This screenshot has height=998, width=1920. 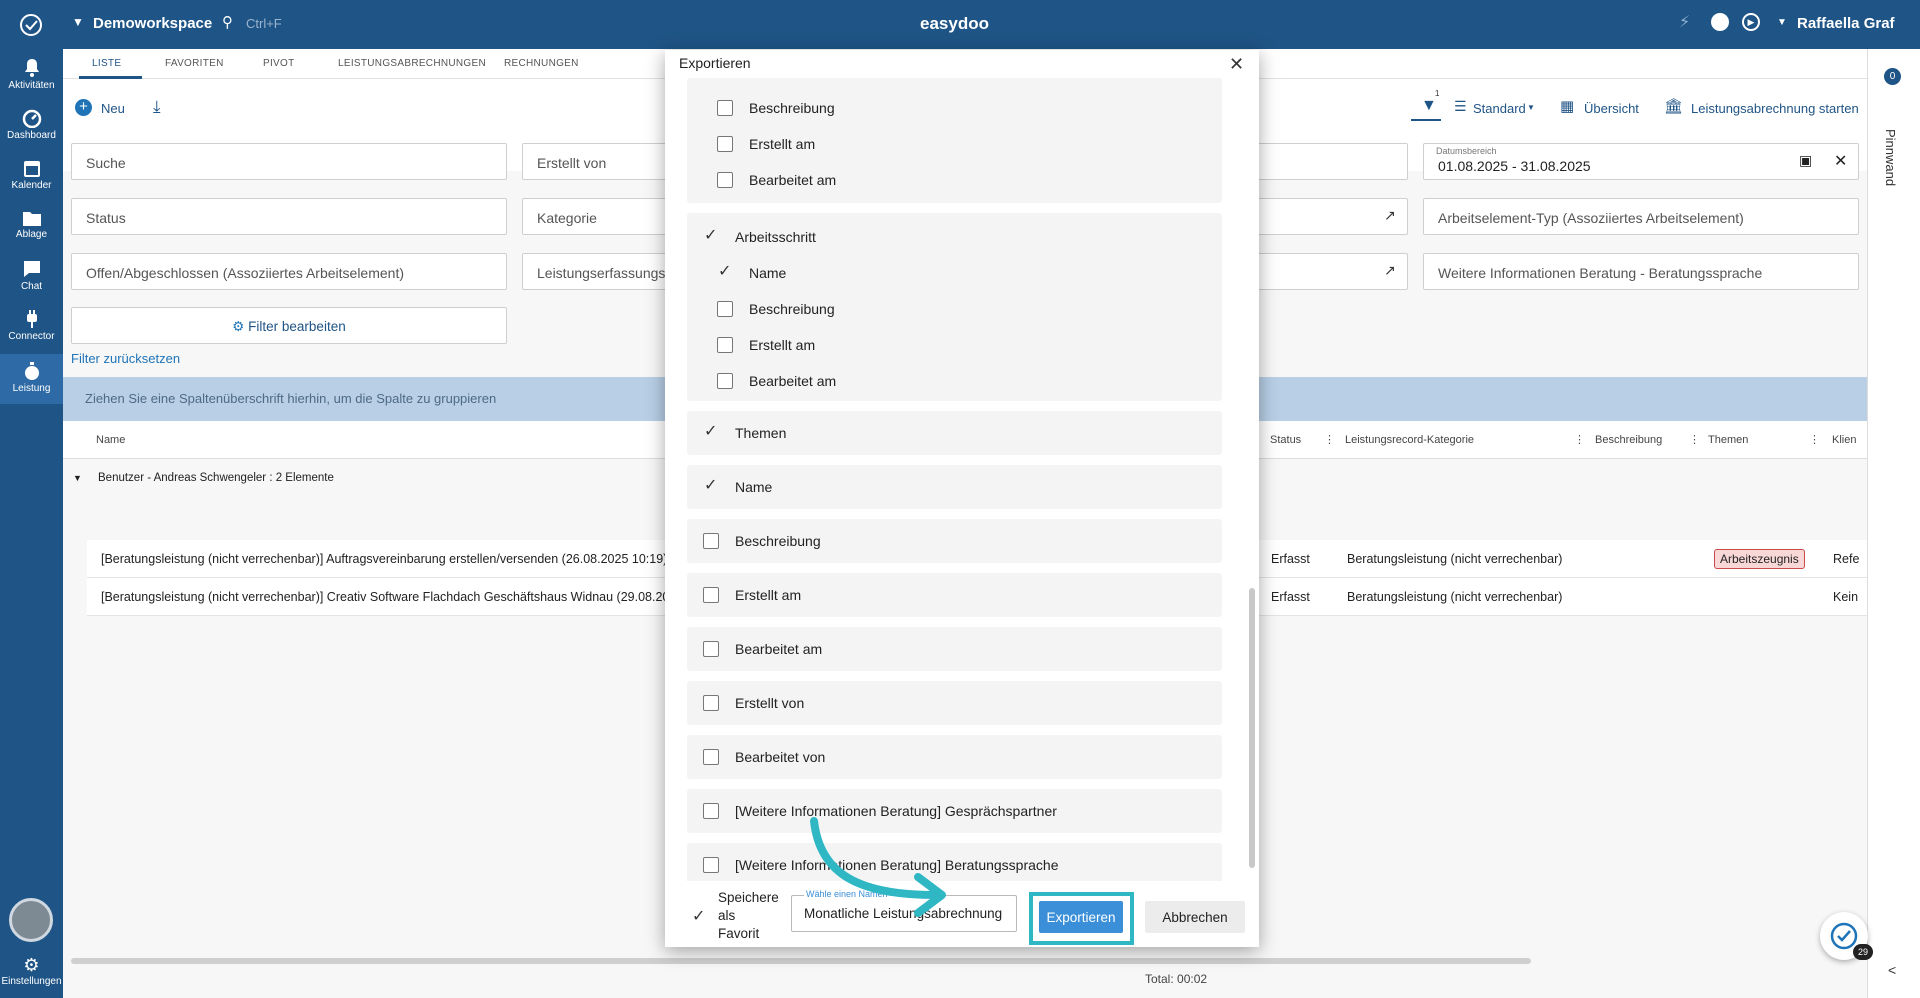 What do you see at coordinates (1846, 936) in the screenshot?
I see `help-widget: 29` at bounding box center [1846, 936].